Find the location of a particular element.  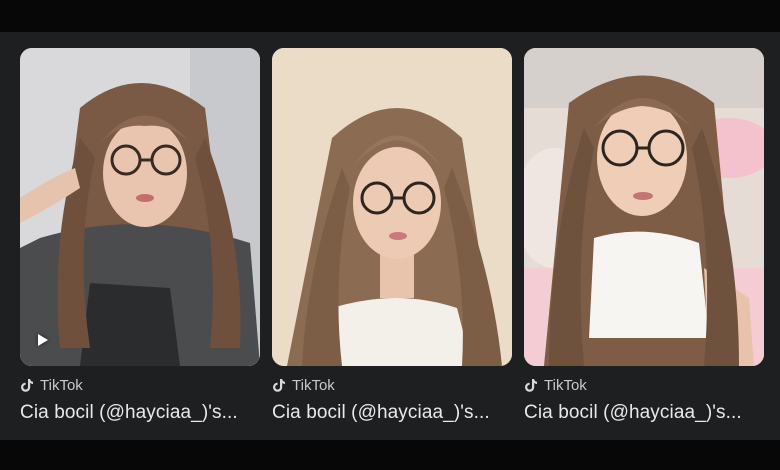

top-dark-band is located at coordinates (390, 16).